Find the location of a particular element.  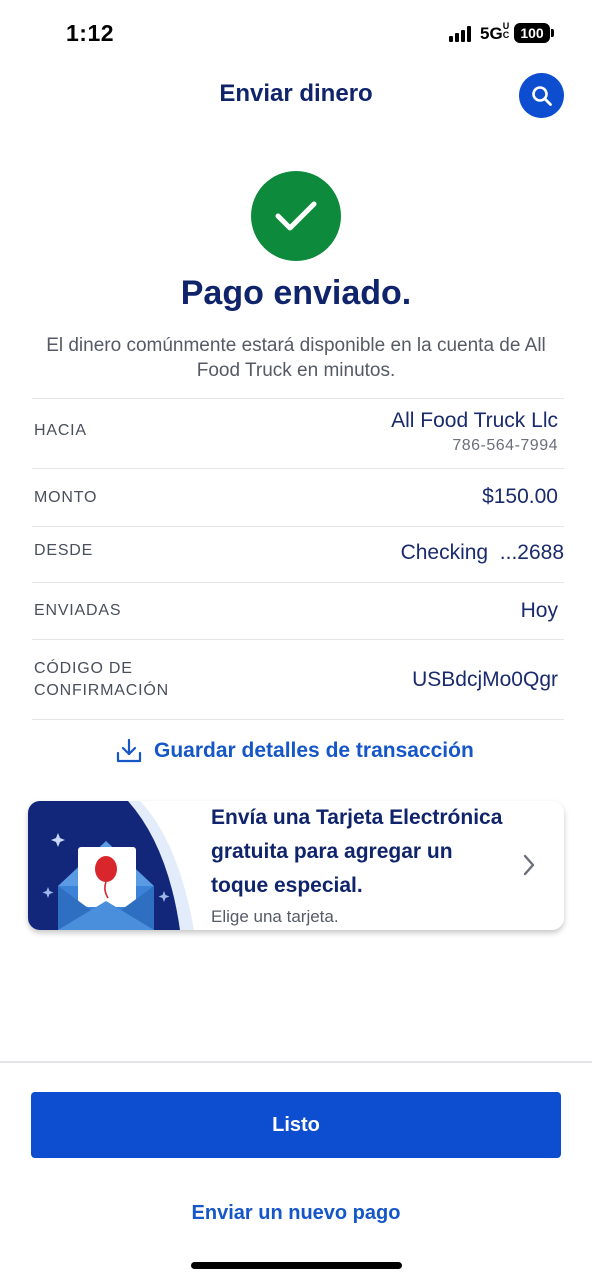

checkmark-icon is located at coordinates (296, 216).